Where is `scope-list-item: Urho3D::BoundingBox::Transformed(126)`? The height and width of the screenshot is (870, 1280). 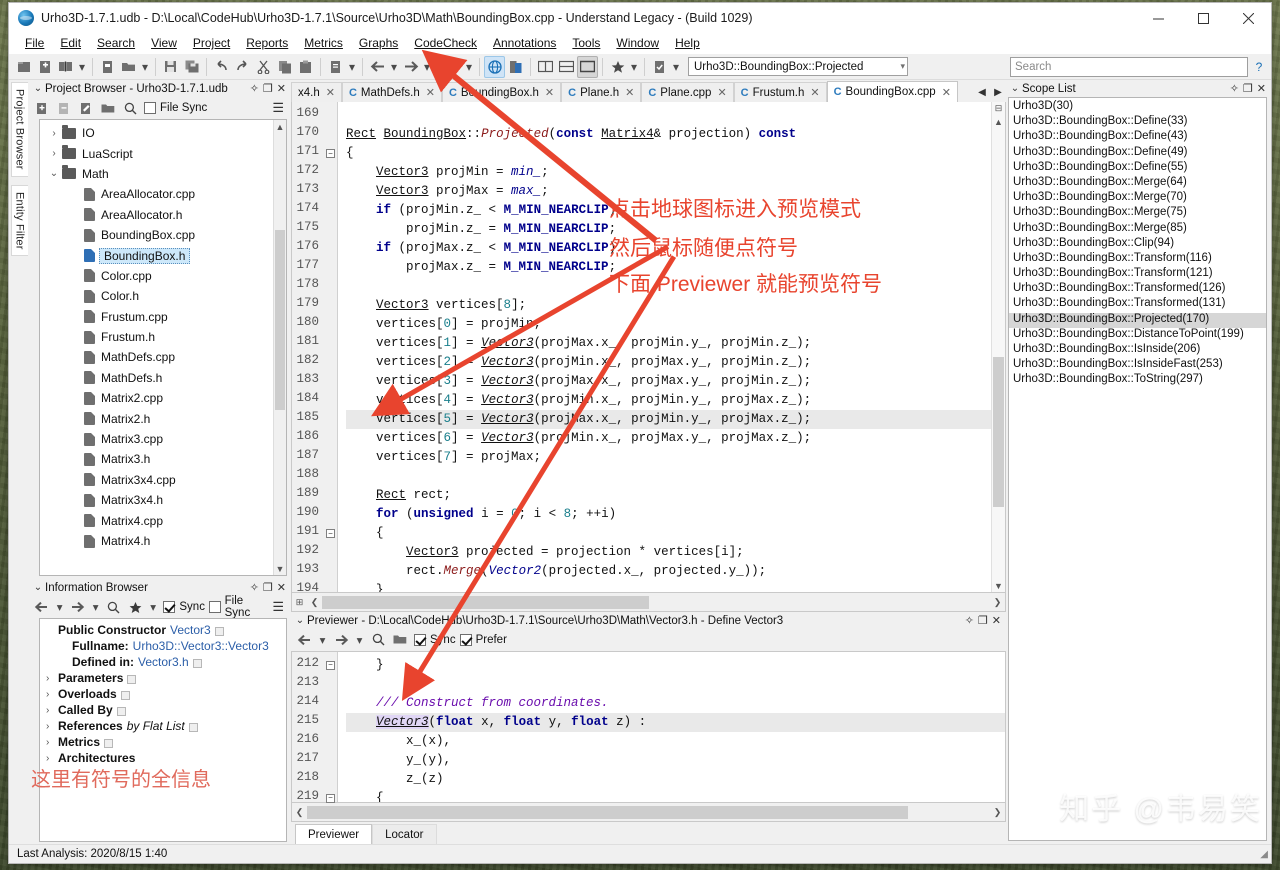
scope-list-item: Urho3D::BoundingBox::Transformed(126) is located at coordinates (1137, 289).